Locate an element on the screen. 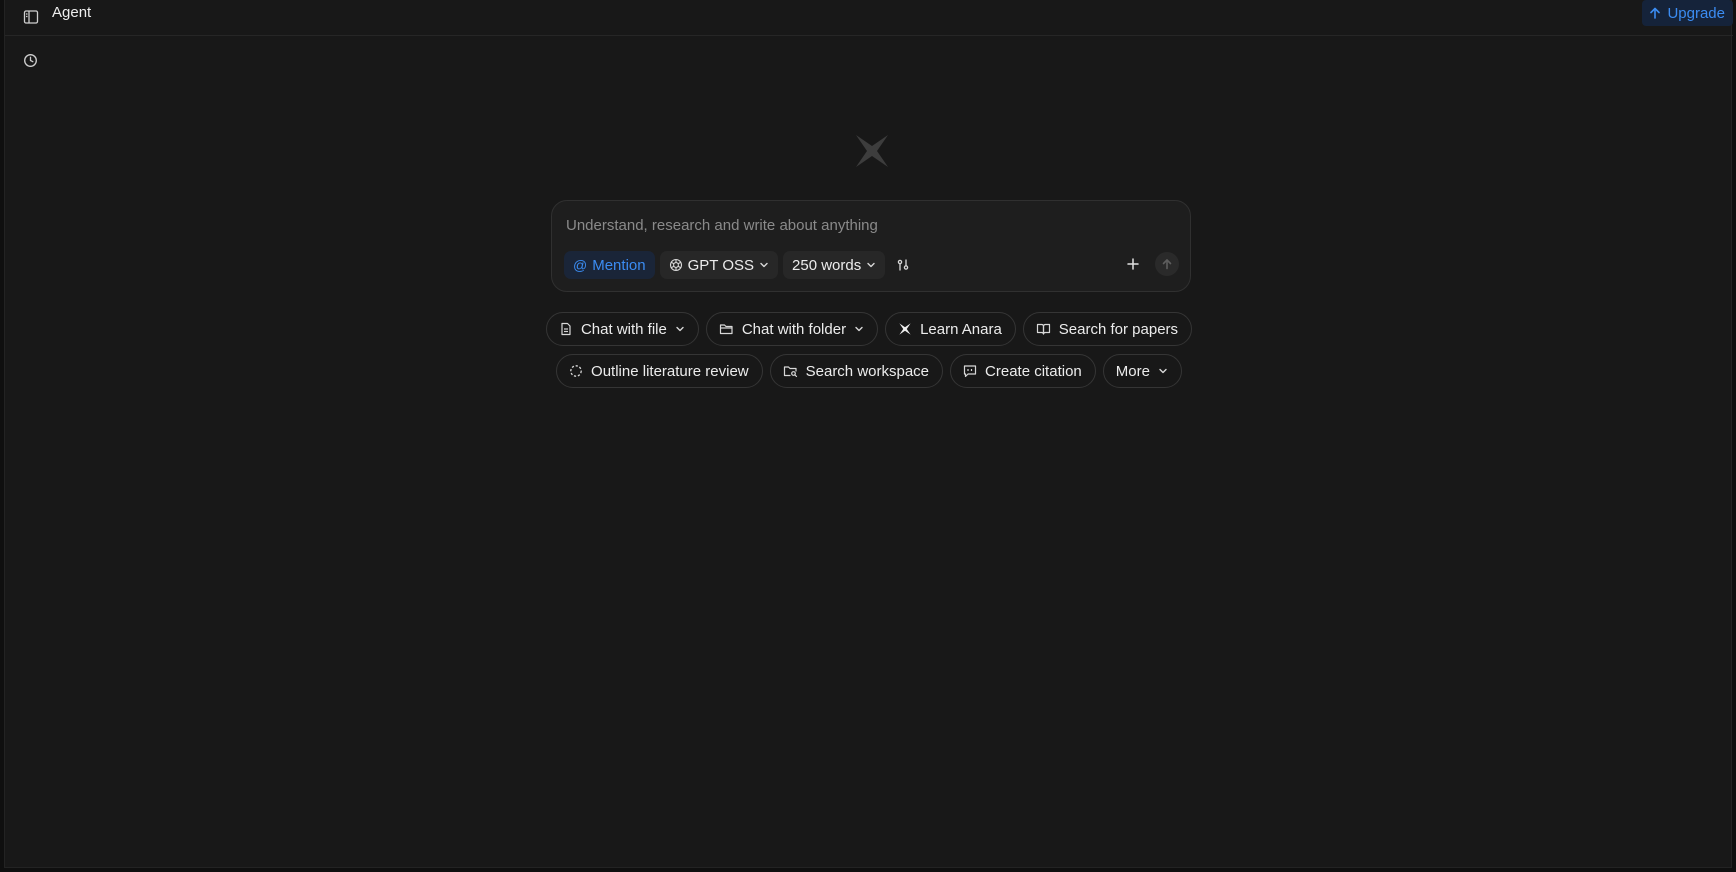  learn-anara-label: Learn Anara is located at coordinates (961, 329).